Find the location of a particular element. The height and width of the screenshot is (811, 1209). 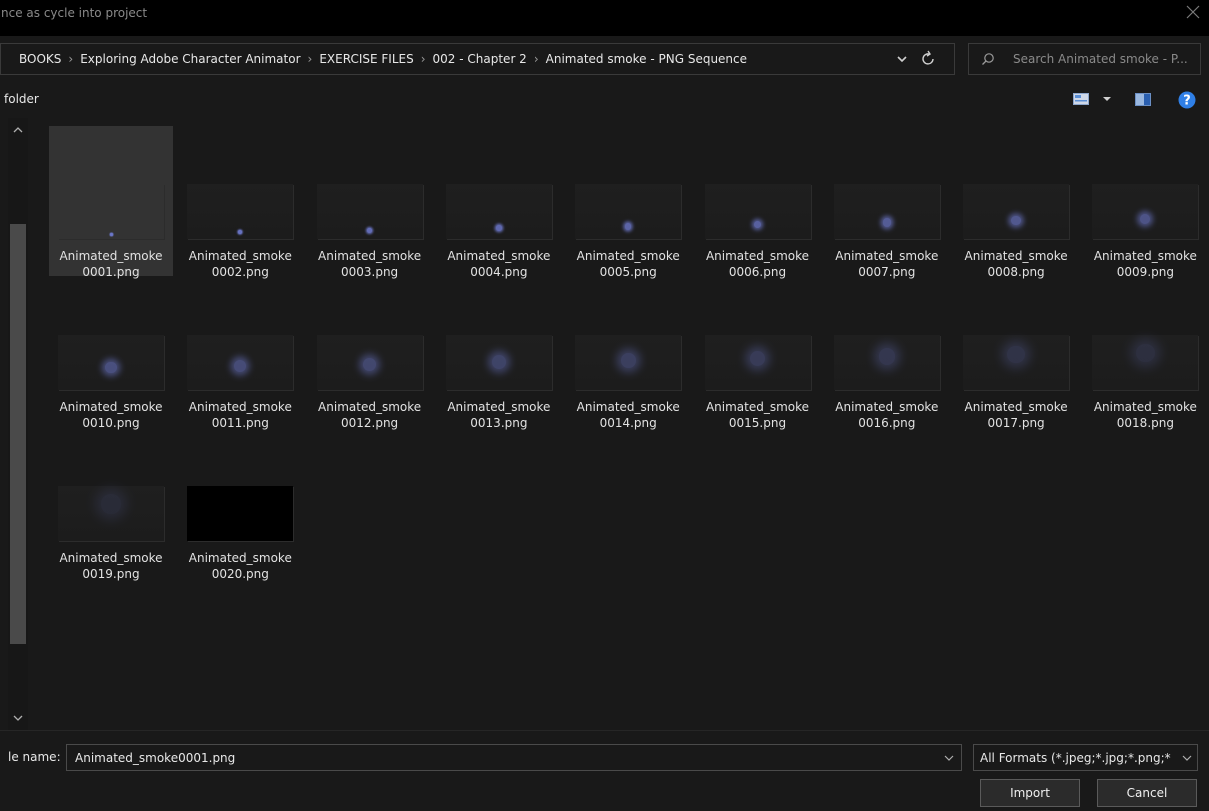

file-item: Animated_smoke 0009.png is located at coordinates (1145, 202).